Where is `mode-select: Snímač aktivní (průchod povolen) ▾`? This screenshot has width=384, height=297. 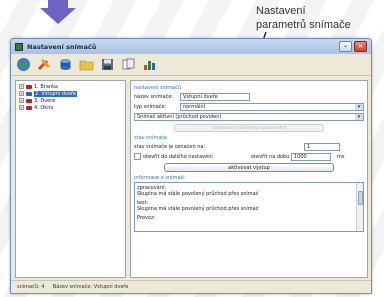
mode-select: Snímač aktivní (průchod povolen) ▾ is located at coordinates (249, 116).